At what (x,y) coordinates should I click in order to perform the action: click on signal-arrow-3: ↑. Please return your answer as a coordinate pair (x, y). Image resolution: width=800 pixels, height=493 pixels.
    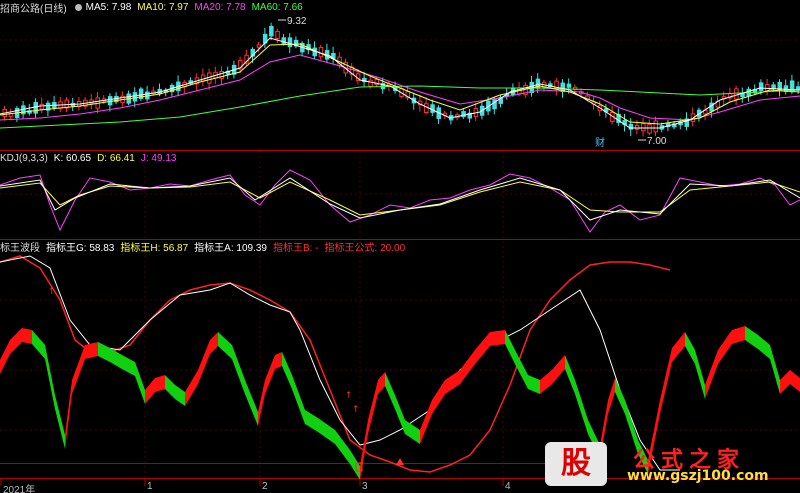
    Looking at the image, I should click on (356, 410).